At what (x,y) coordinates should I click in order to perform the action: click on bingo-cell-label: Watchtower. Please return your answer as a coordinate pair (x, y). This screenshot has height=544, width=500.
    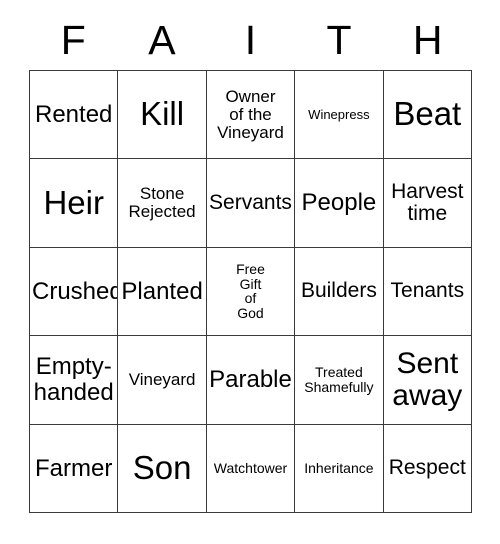
    Looking at the image, I should click on (250, 467).